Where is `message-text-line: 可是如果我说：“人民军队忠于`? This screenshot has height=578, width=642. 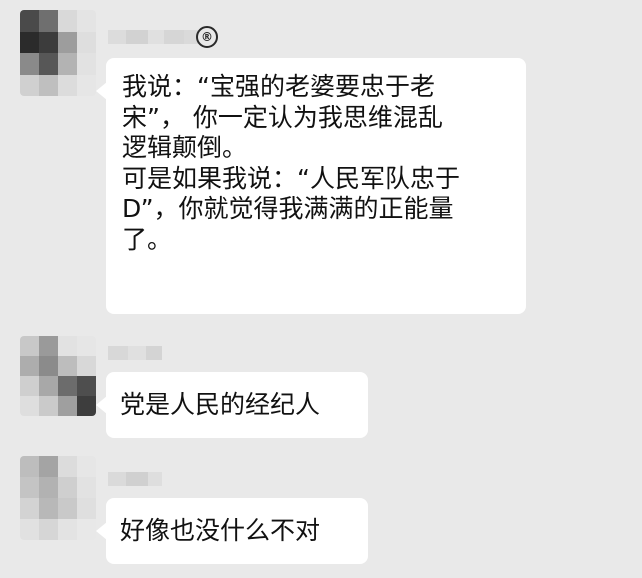
message-text-line: 可是如果我说：“人民军队忠于 is located at coordinates (291, 178).